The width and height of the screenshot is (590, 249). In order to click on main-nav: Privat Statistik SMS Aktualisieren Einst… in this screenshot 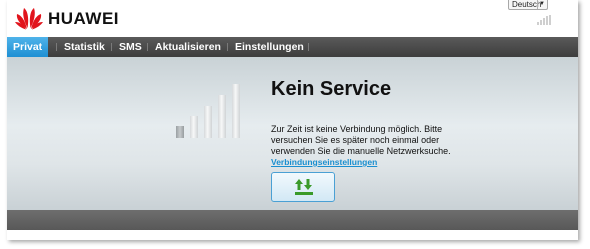, I will do `click(292, 47)`.